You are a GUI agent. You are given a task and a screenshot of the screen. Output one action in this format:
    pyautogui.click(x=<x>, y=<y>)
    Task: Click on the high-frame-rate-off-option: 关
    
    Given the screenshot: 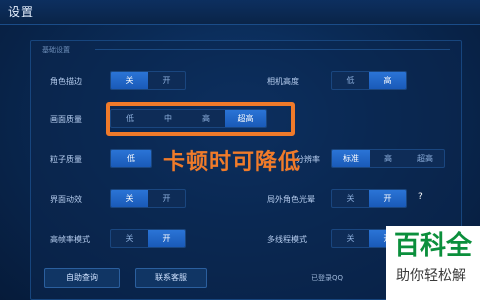 What is the action you would take?
    pyautogui.click(x=129, y=238)
    